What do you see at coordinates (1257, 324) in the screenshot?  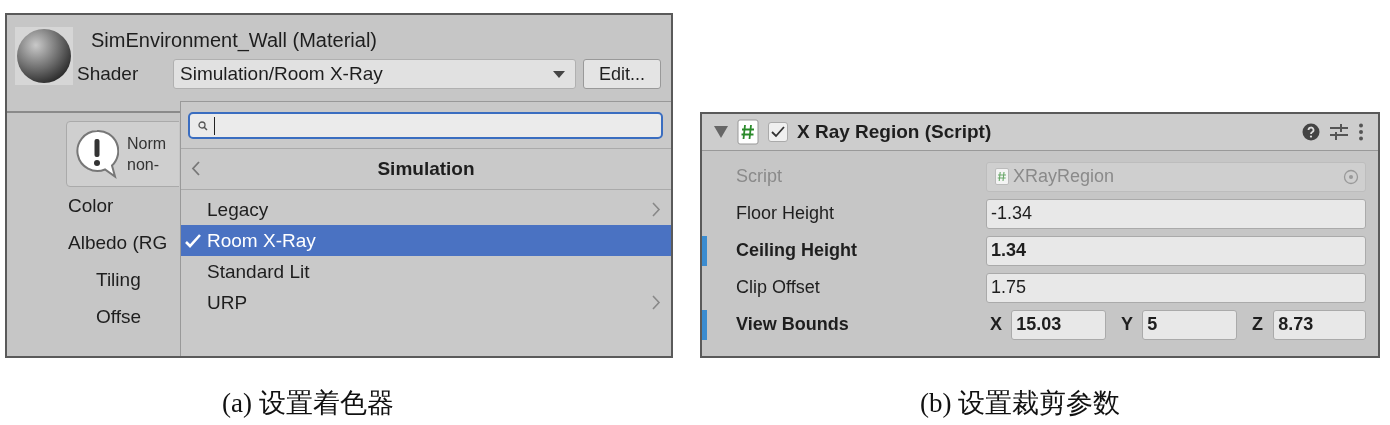 I see `axis-label: Z` at bounding box center [1257, 324].